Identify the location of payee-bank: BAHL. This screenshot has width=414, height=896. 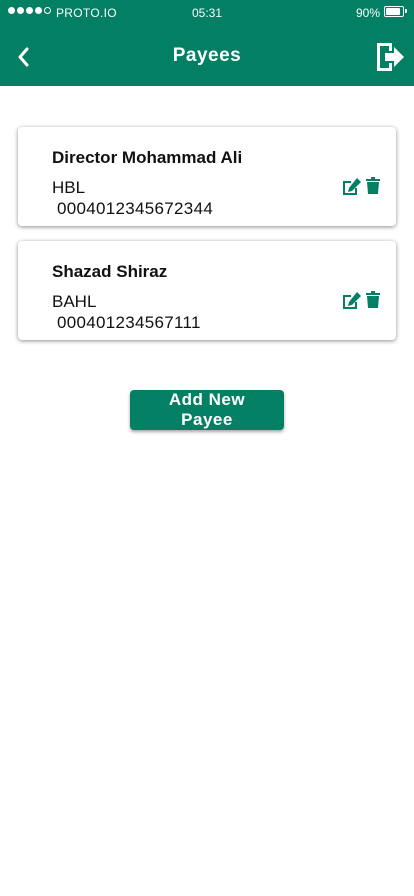
(74, 301).